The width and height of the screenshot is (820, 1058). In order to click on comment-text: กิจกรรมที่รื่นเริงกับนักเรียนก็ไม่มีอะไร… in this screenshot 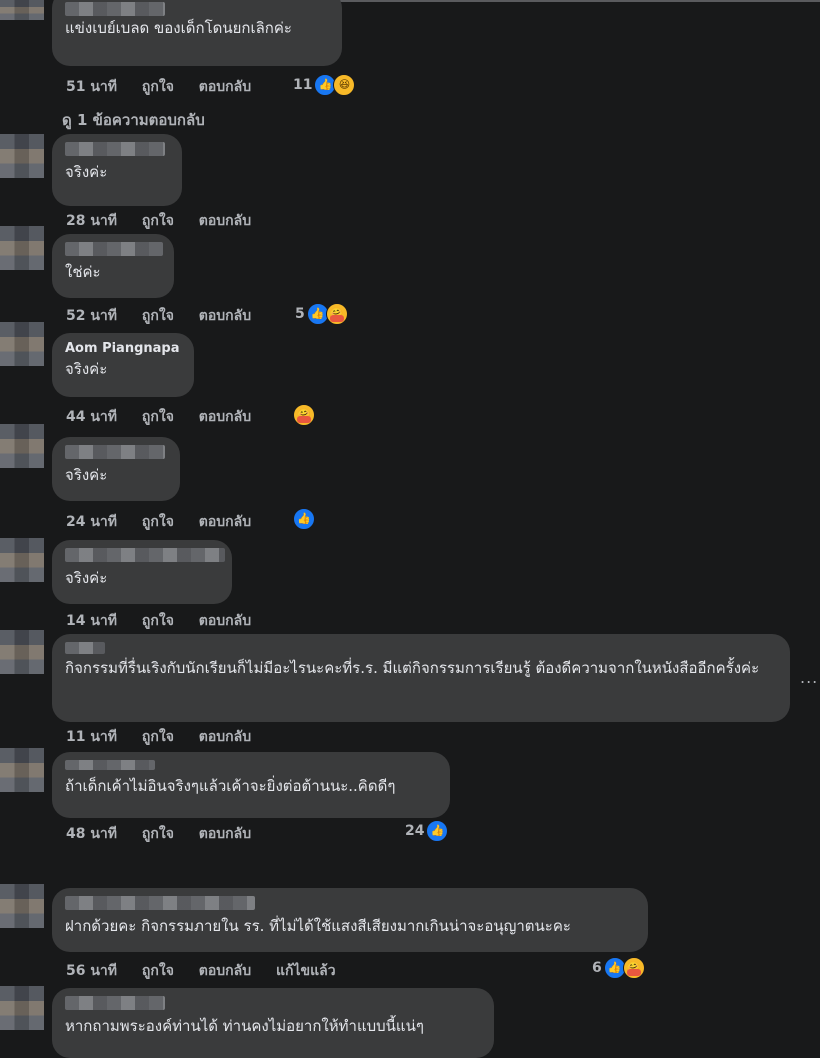, I will do `click(412, 668)`.